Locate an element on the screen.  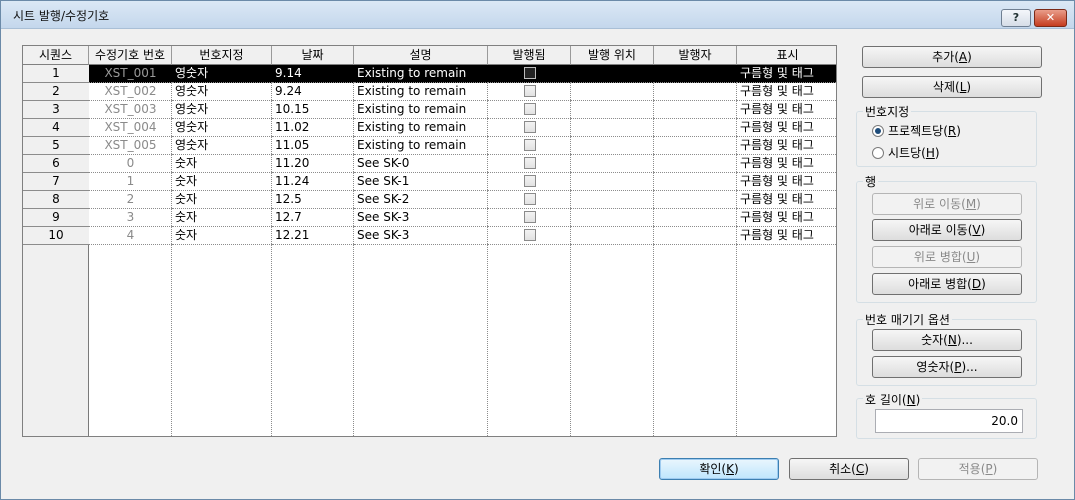
header-revision-number: 수정기호 번호 is located at coordinates (130, 55).